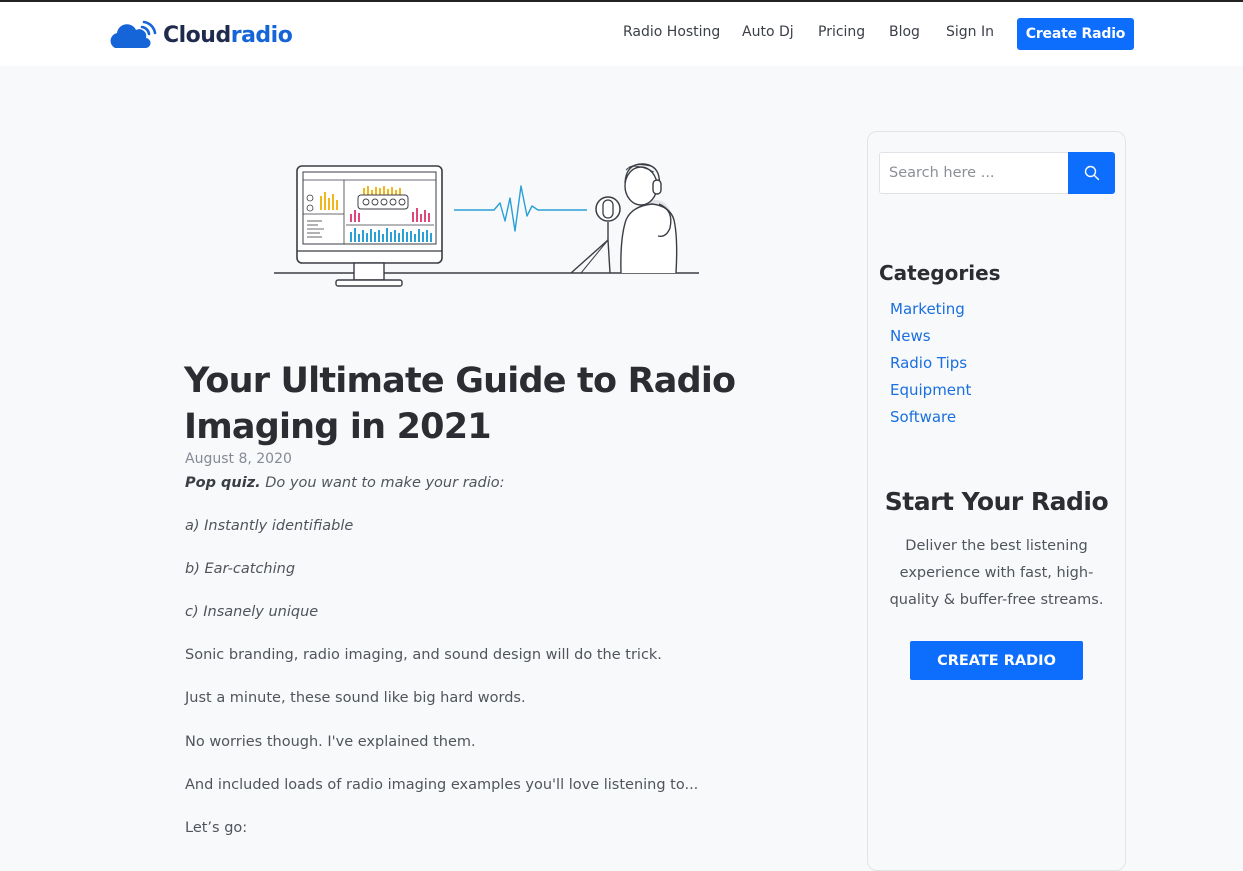 This screenshot has width=1243, height=871. What do you see at coordinates (973, 173) in the screenshot?
I see `search-input` at bounding box center [973, 173].